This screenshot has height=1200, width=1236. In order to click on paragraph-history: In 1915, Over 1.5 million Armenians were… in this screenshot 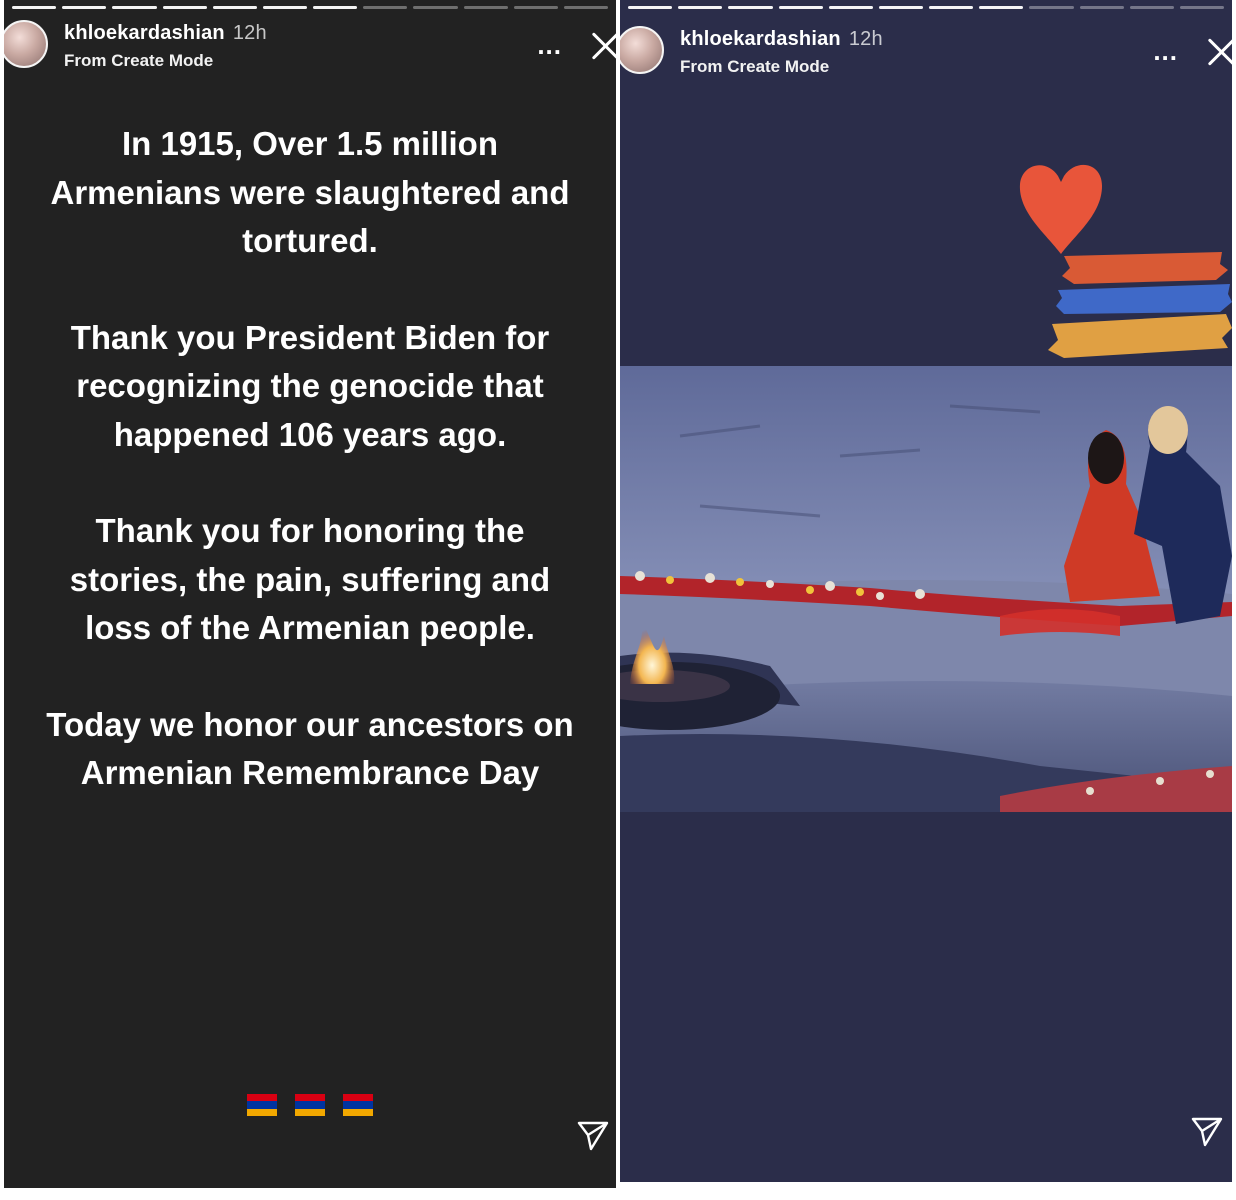, I will do `click(310, 192)`.